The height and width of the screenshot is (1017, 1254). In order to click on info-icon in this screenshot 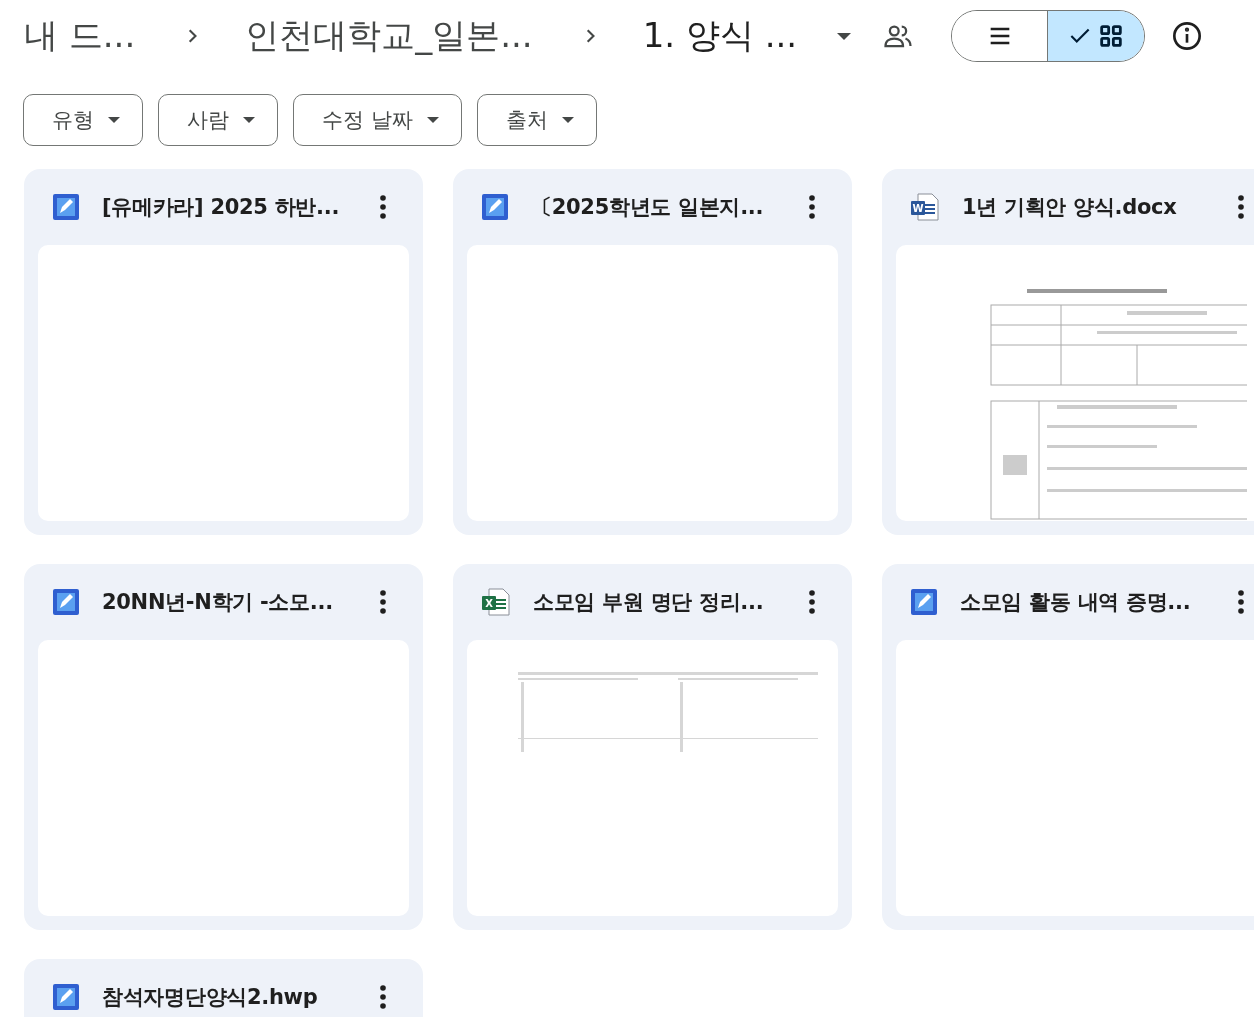, I will do `click(1187, 36)`.